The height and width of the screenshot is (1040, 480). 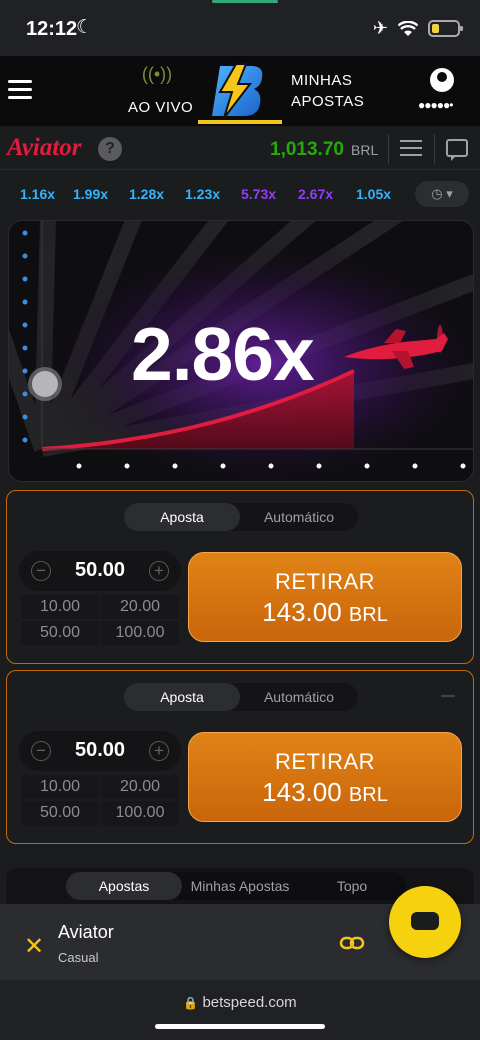 I want to click on notch-indicator, so click(x=245, y=1).